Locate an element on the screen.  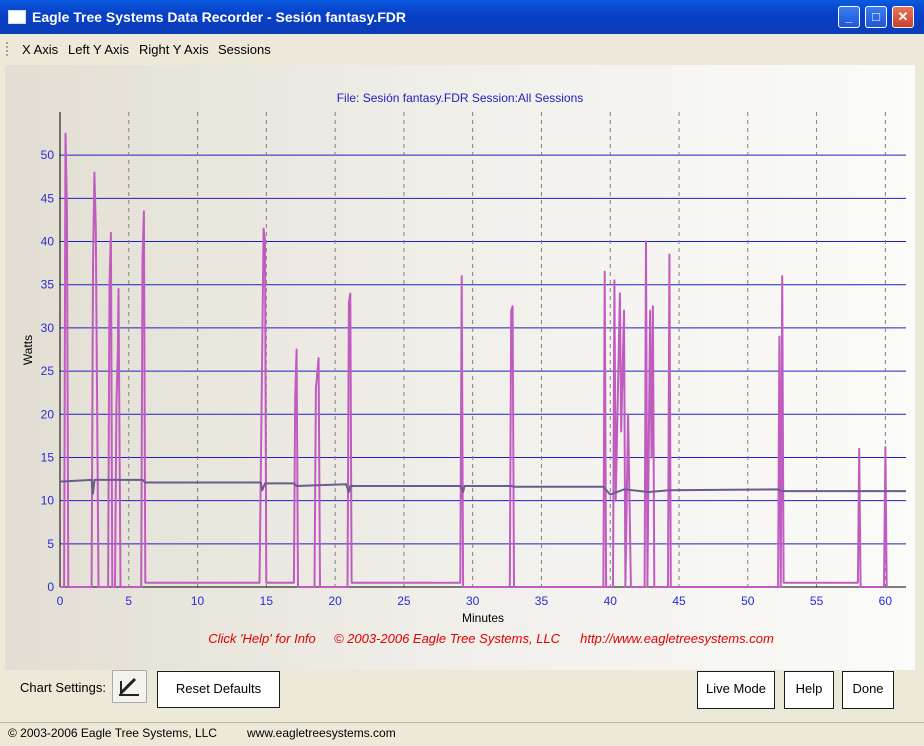
minimize-button: _ is located at coordinates (849, 17).